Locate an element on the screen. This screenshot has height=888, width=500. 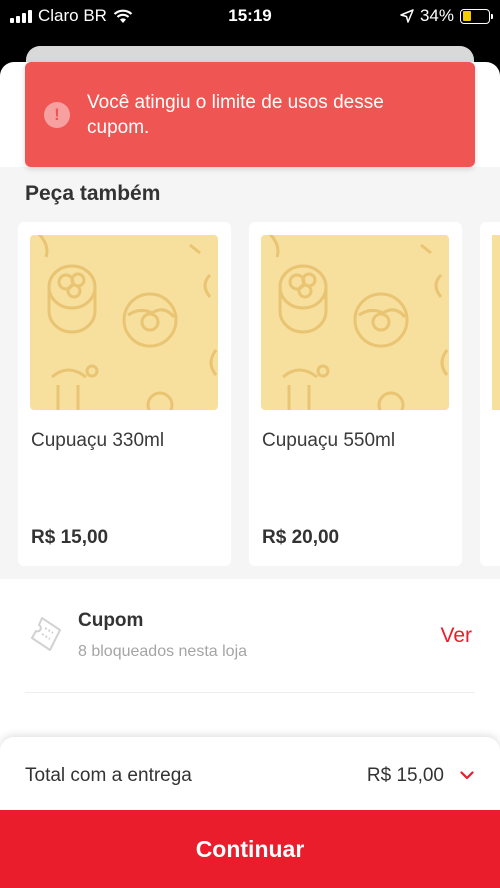
coupon-subtitle: 8 bloqueados nesta loja is located at coordinates (163, 651).